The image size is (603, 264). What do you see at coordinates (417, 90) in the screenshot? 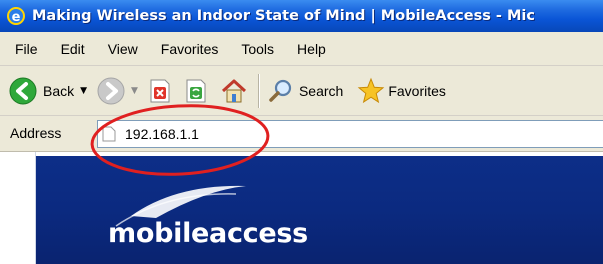
I see `favorites-label: Favorites` at bounding box center [417, 90].